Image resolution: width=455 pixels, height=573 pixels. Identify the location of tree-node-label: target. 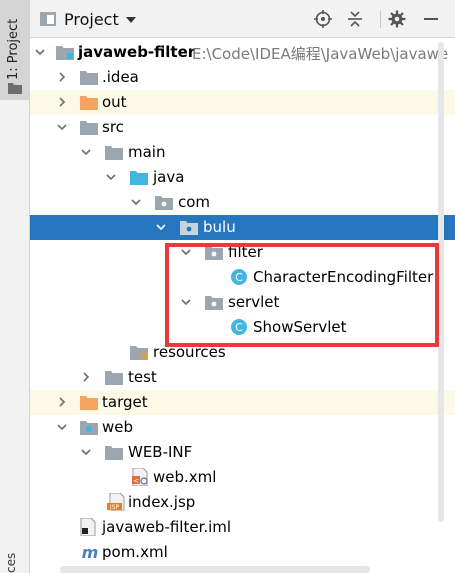
(125, 402).